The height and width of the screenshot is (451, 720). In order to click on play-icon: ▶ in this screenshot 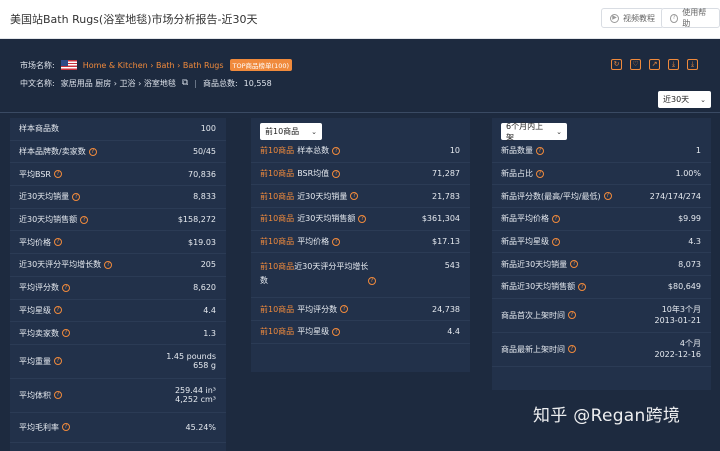, I will do `click(614, 18)`.